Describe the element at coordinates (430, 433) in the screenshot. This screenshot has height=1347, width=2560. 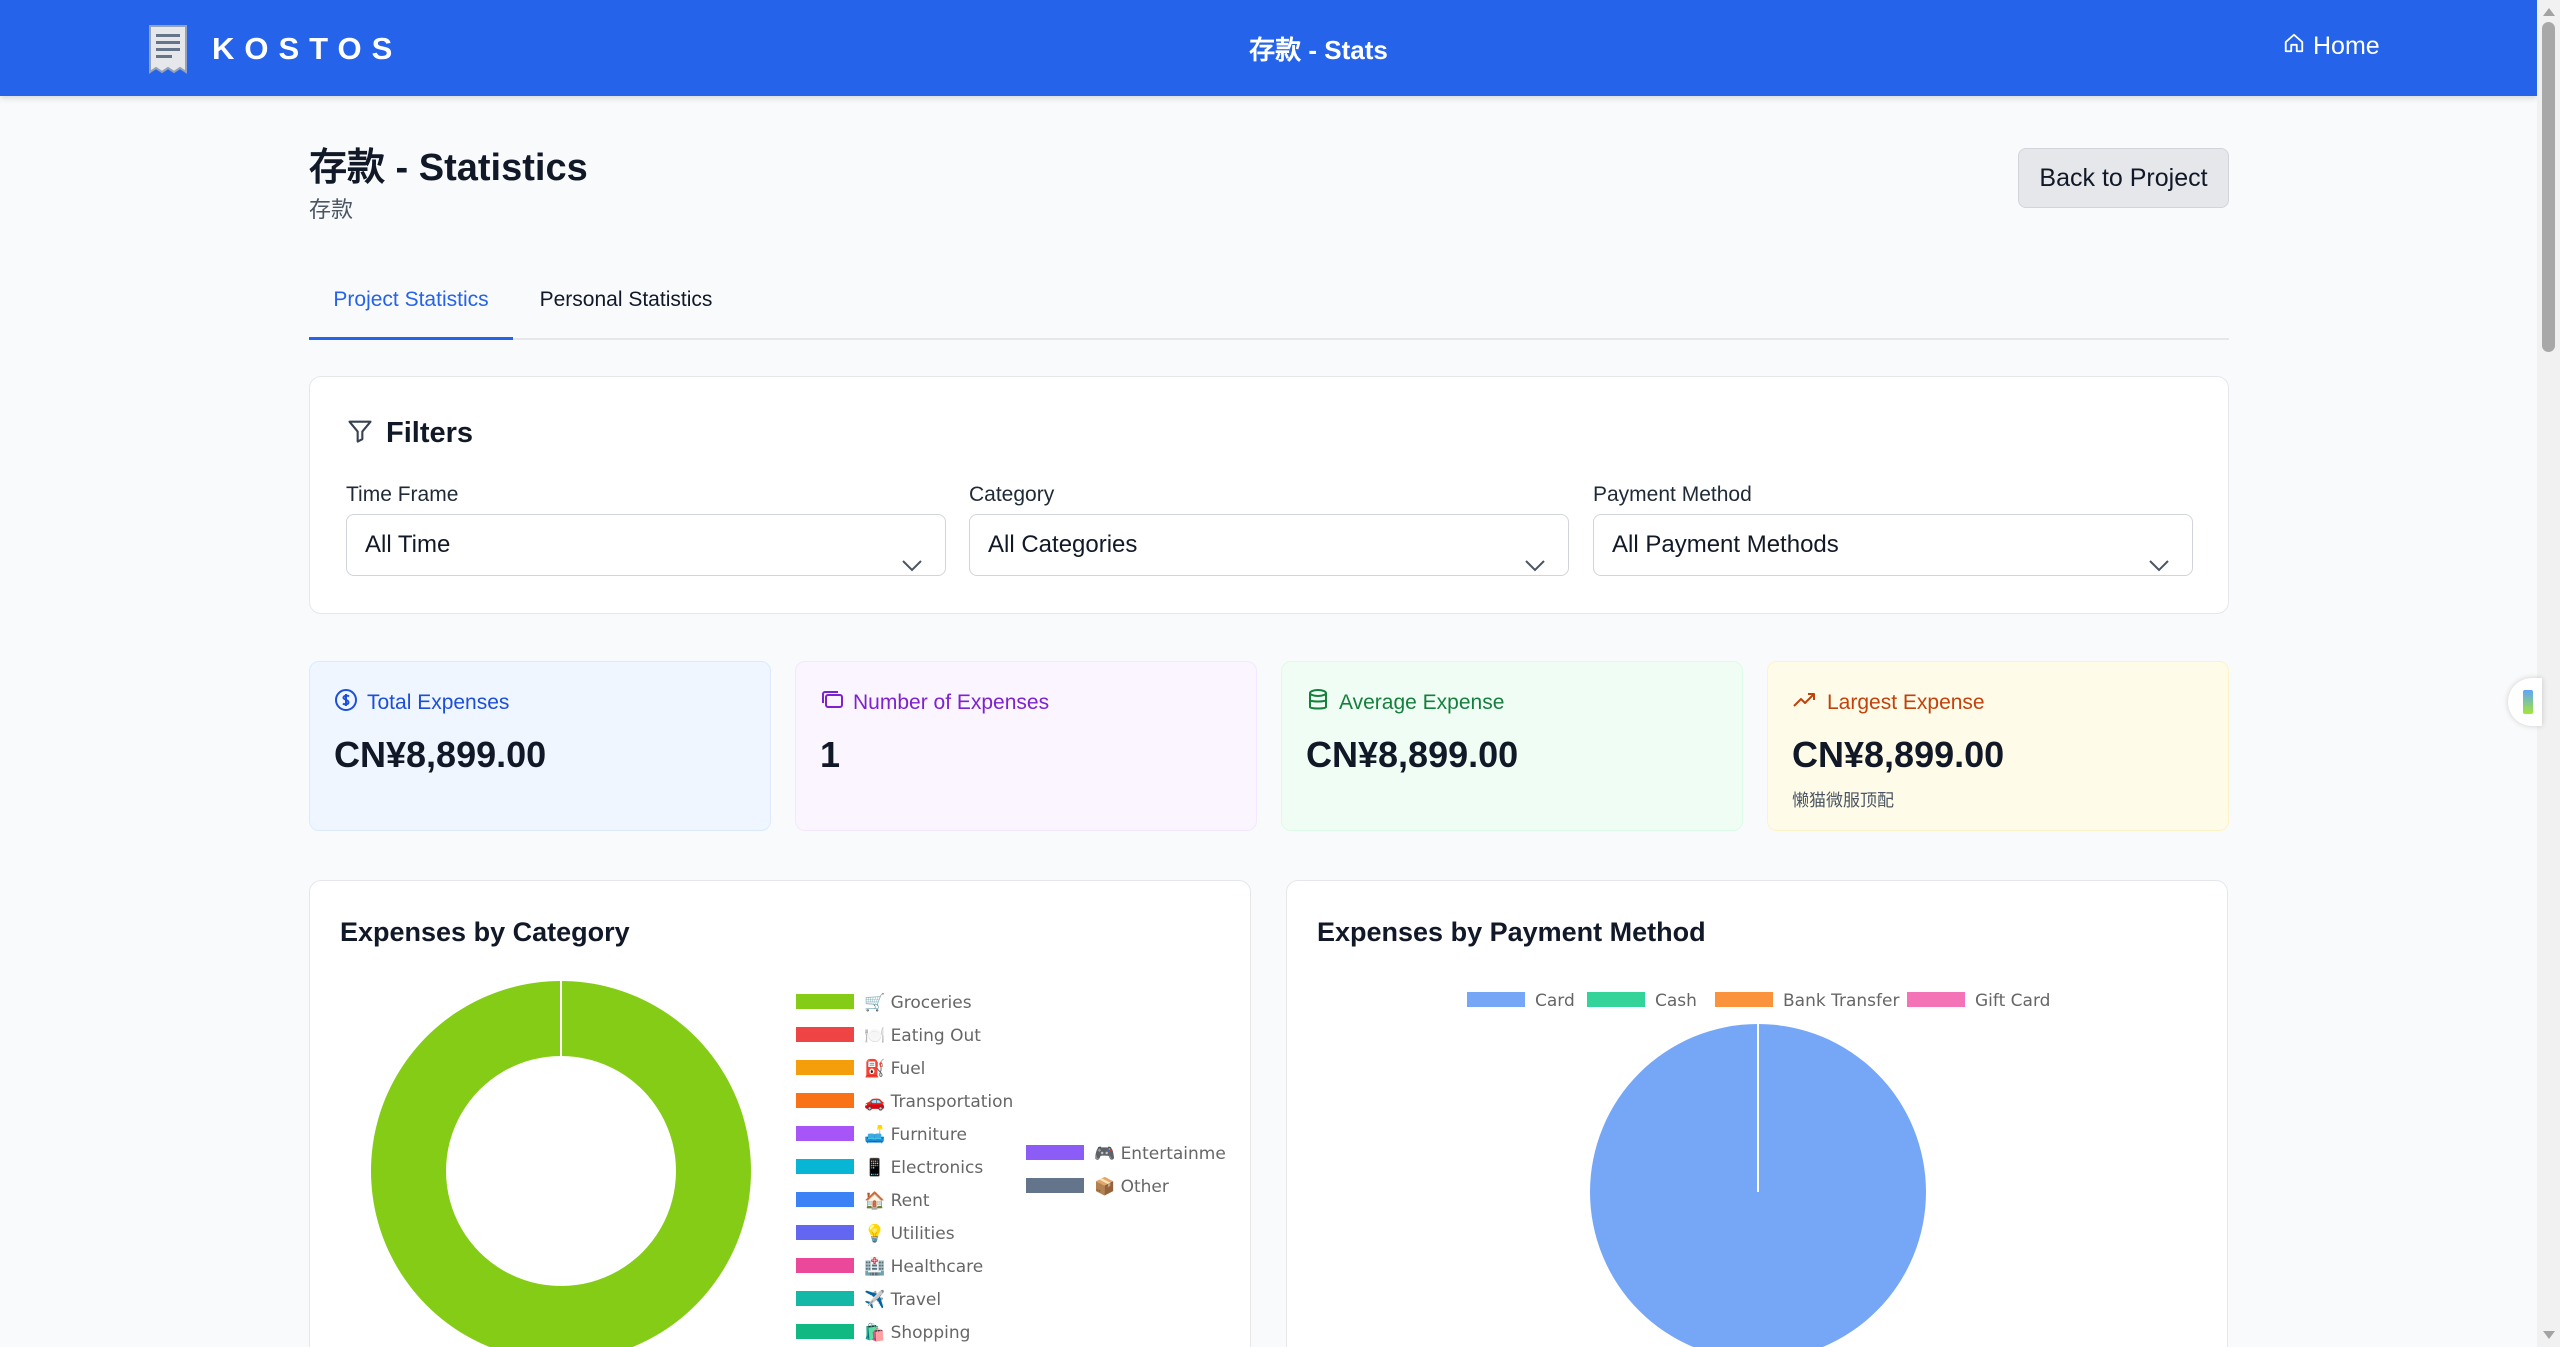
I see `filters-title: Filters` at that location.